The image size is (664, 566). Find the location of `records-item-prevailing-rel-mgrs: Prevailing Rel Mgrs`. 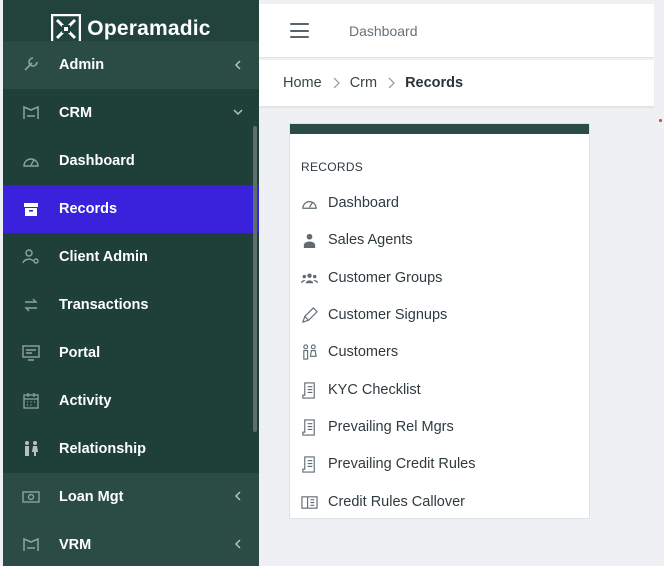

records-item-prevailing-rel-mgrs: Prevailing Rel Mgrs is located at coordinates (441, 427).